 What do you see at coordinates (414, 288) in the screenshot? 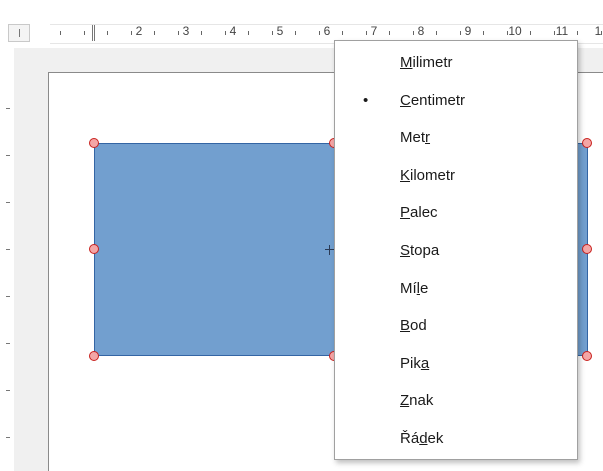
I see `menu-item-label: Míle` at bounding box center [414, 288].